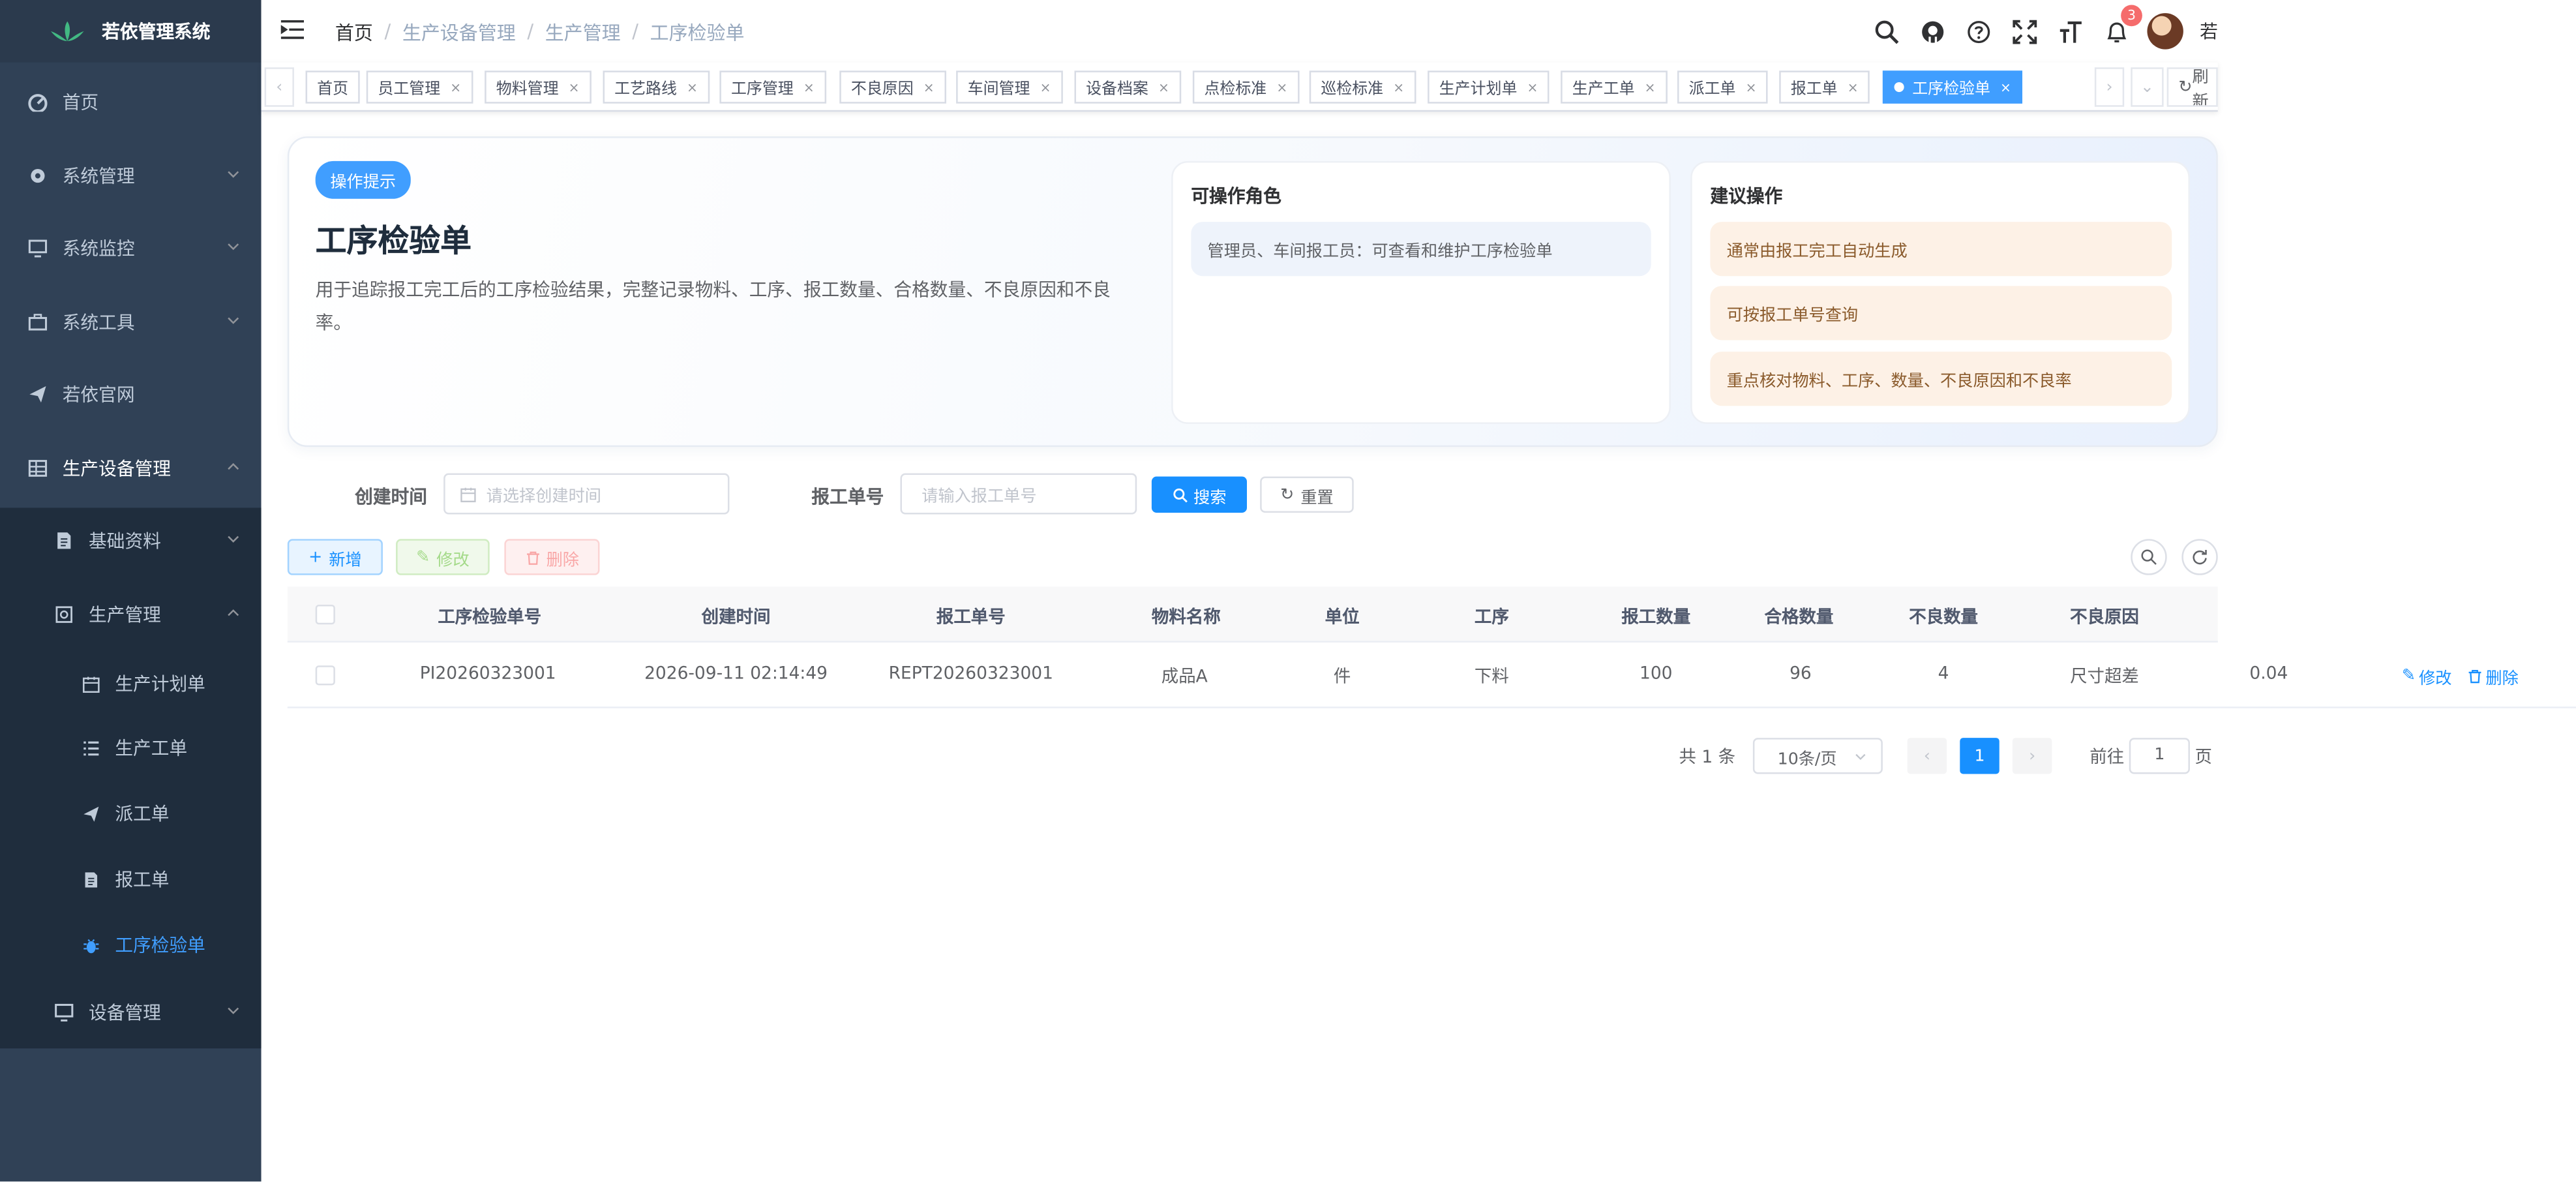  Describe the element at coordinates (892, 87) in the screenshot. I see `tab-tag: 不良原因 ×` at that location.